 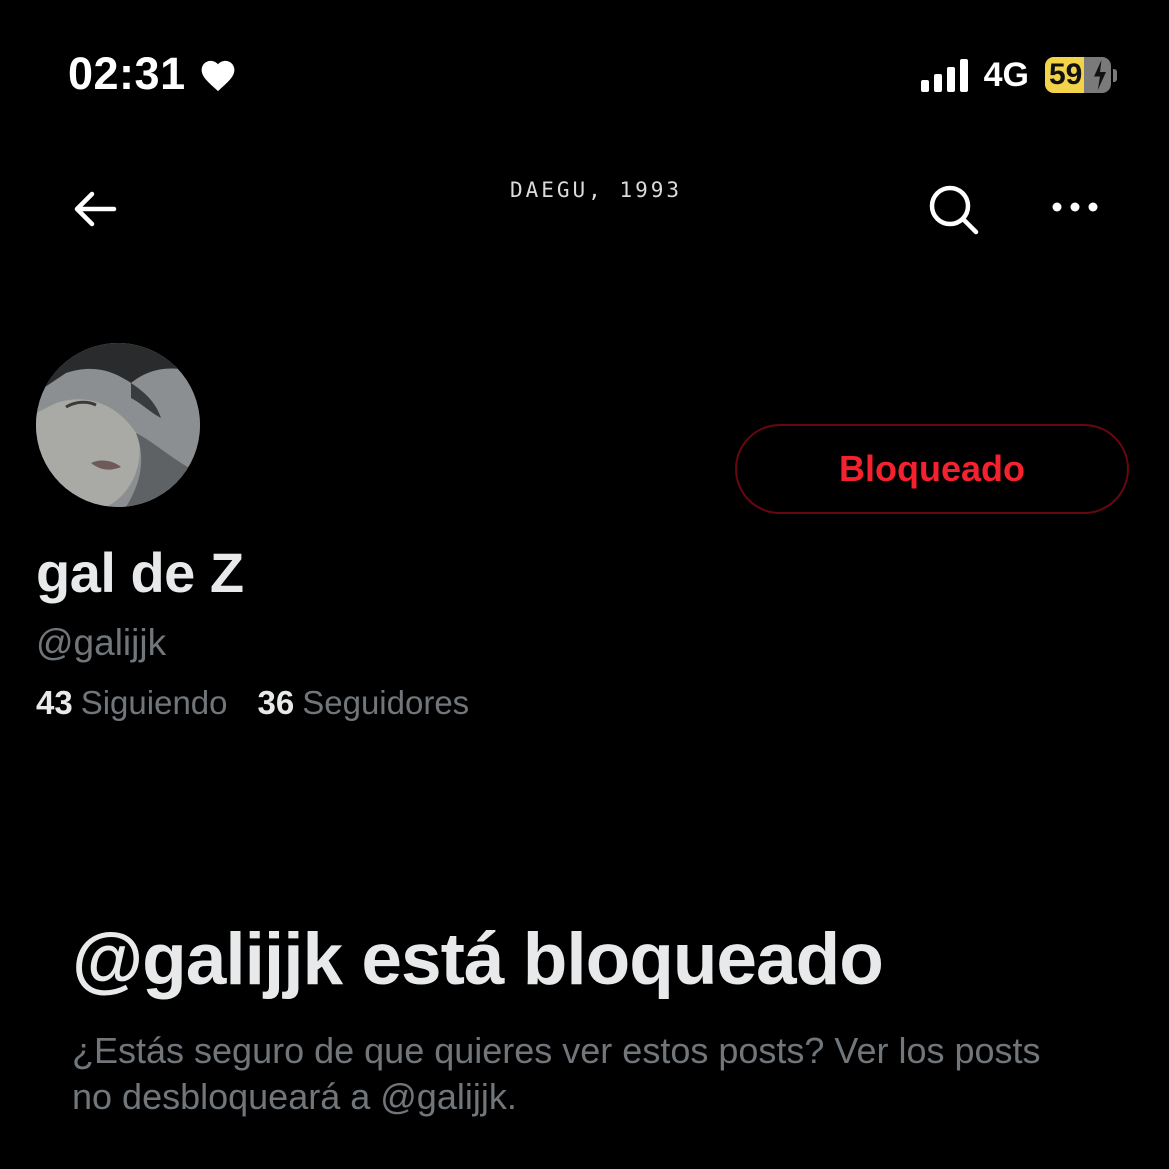 I want to click on search-button, so click(x=953, y=209).